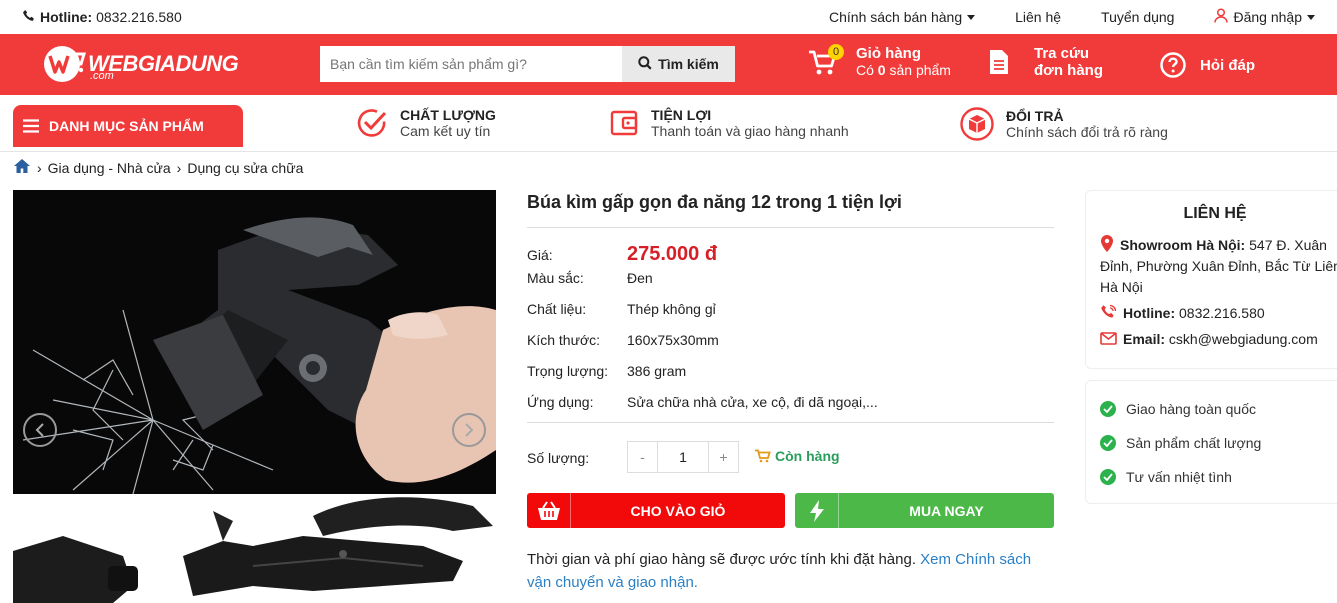 The image size is (1337, 603). What do you see at coordinates (903, 70) in the screenshot?
I see `cart-subtitle: Có 0 sản phẩm` at bounding box center [903, 70].